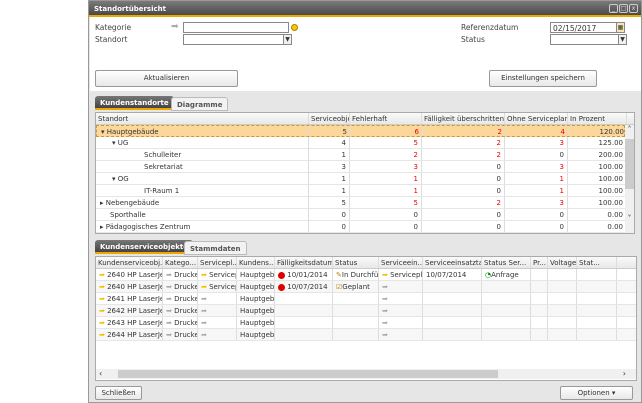 The width and height of the screenshot is (642, 403). What do you see at coordinates (539, 334) in the screenshot?
I see `empty-cell` at bounding box center [539, 334].